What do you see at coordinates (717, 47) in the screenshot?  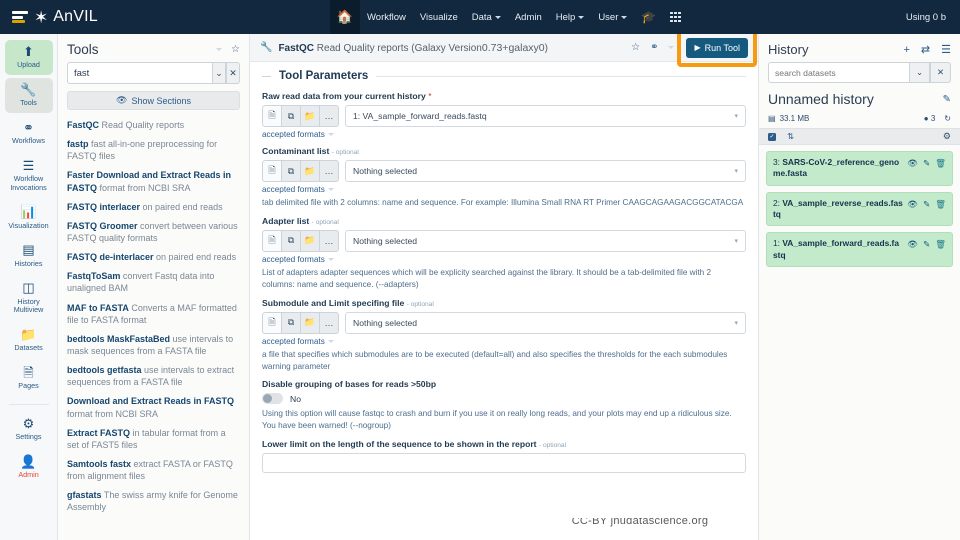 I see `run-tool-button: ▶ Run Tool` at bounding box center [717, 47].